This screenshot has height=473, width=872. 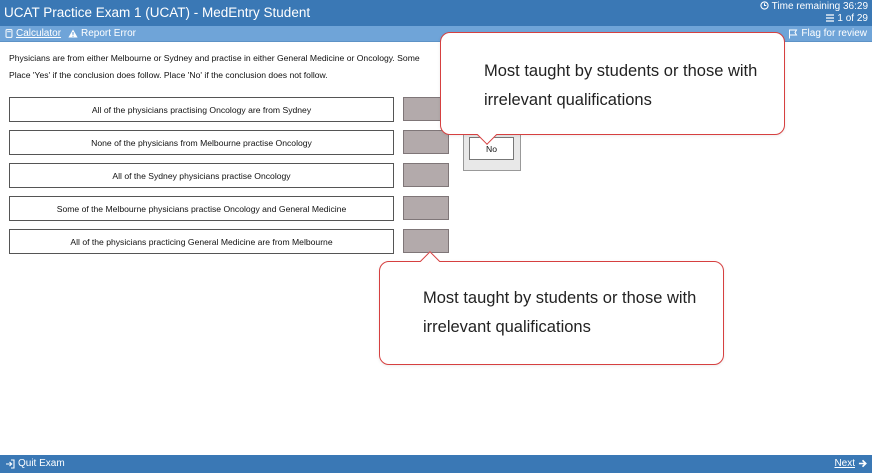 I want to click on timer-panel: Time remaining 36:29 1 of 29, so click(x=814, y=12).